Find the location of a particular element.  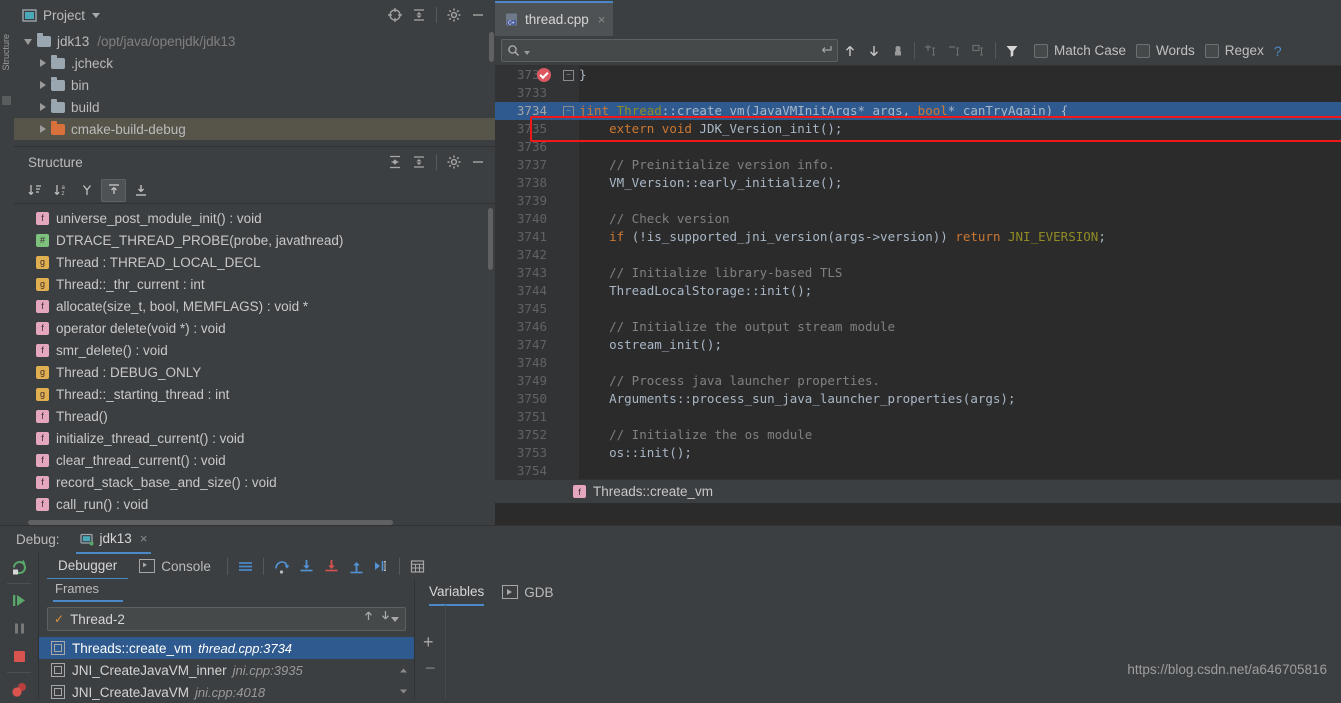

enter-icon is located at coordinates (826, 50).